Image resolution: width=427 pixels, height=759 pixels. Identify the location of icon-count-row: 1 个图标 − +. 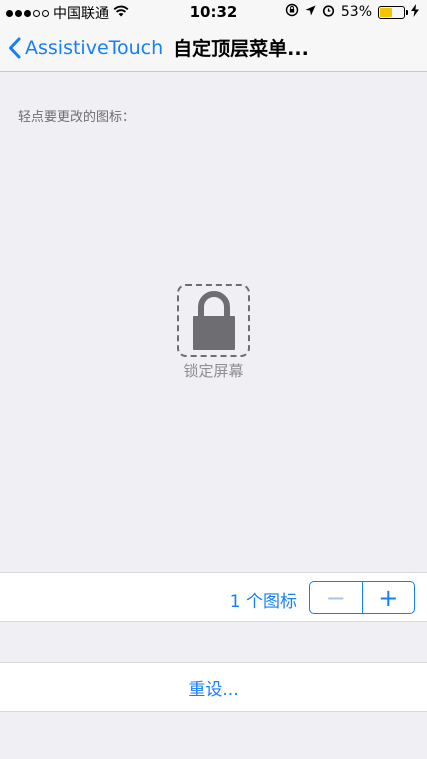
(213, 597).